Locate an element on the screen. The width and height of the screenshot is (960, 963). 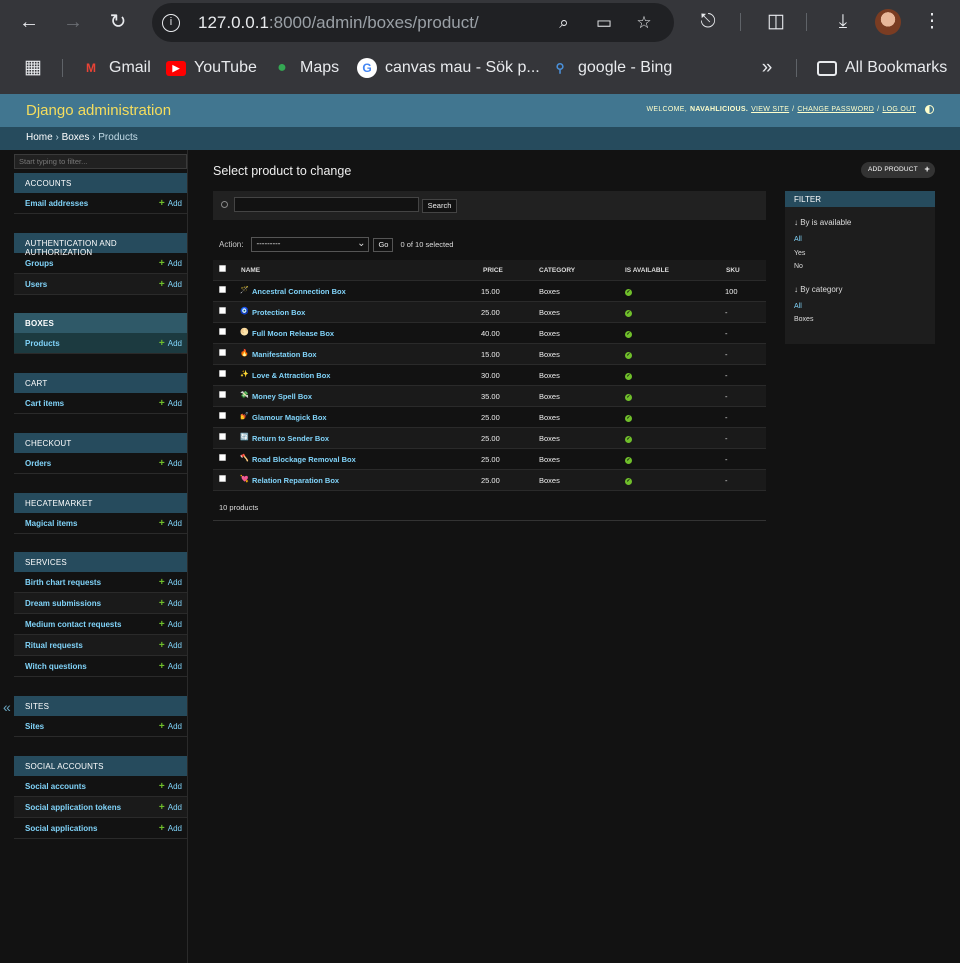
reload-icon: ↻ is located at coordinates (118, 22).